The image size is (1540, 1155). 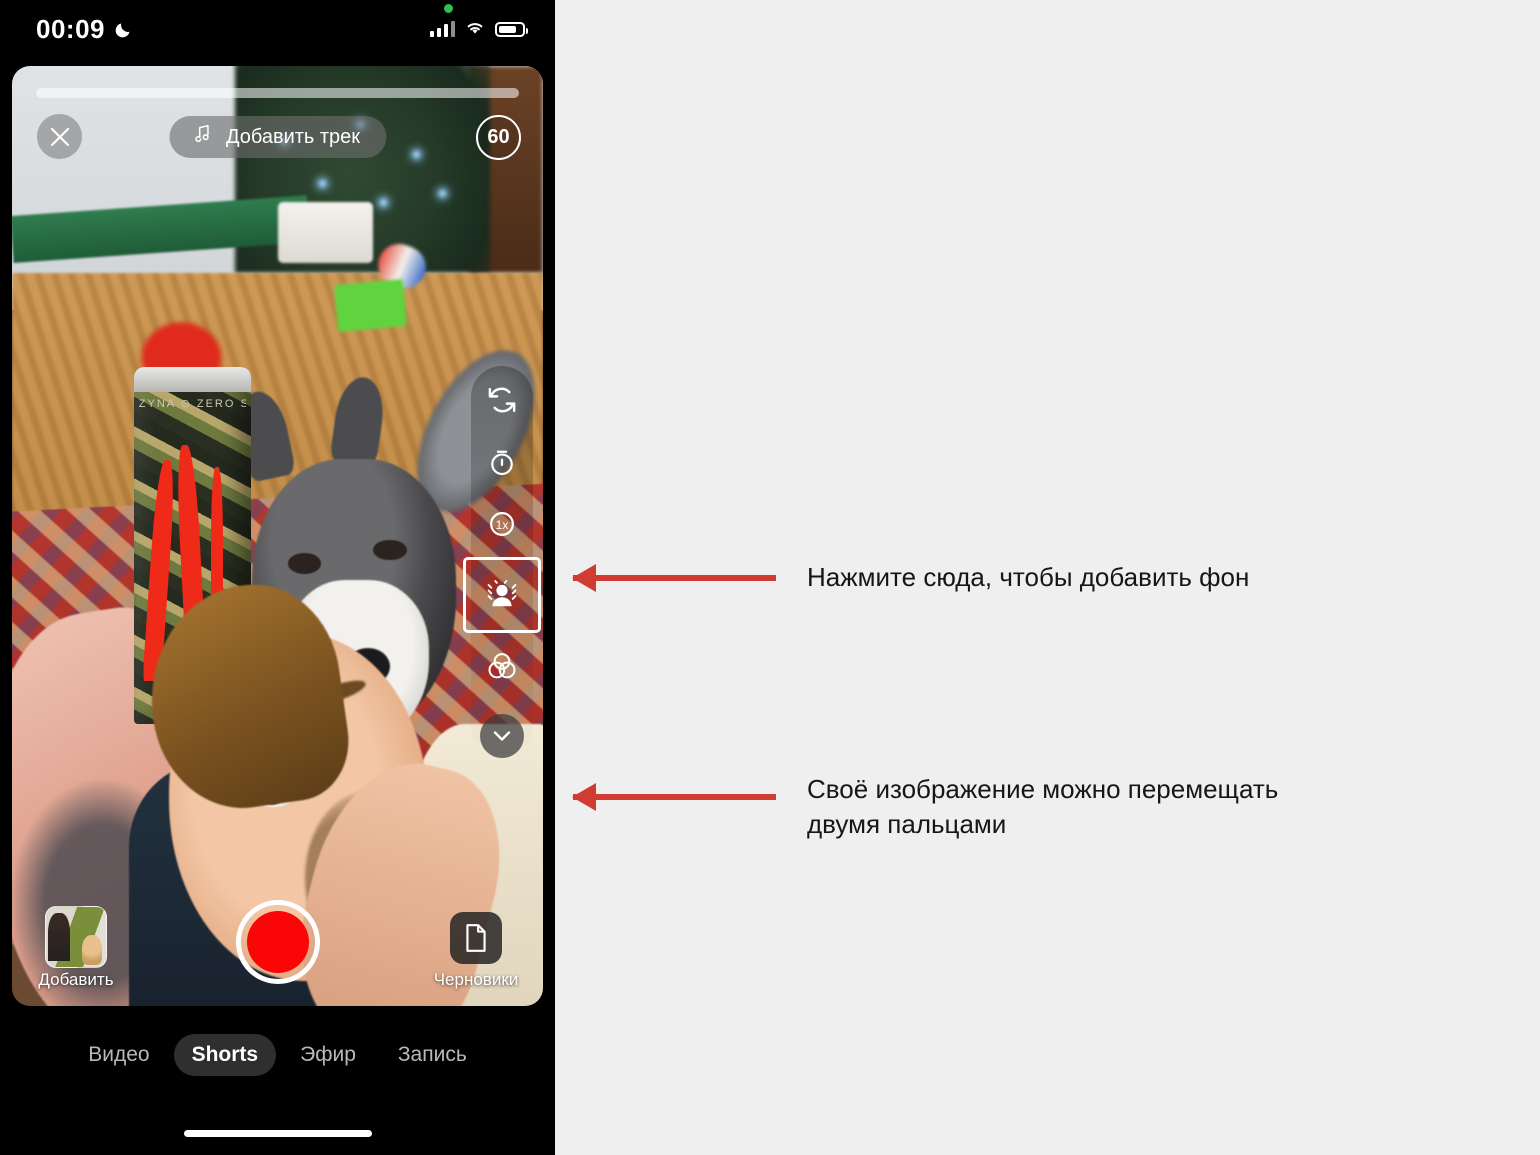 What do you see at coordinates (328, 1055) in the screenshot?
I see `mode-tab-live: Эфир` at bounding box center [328, 1055].